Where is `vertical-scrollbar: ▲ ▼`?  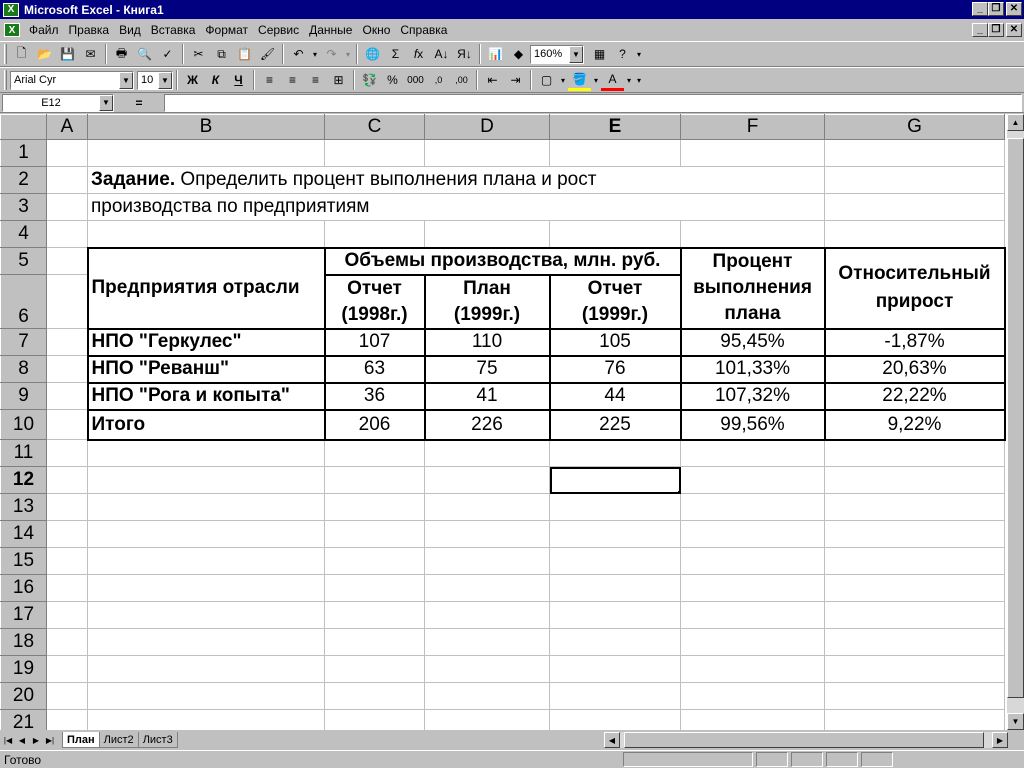
vertical-scrollbar: ▲ ▼ is located at coordinates (1015, 422).